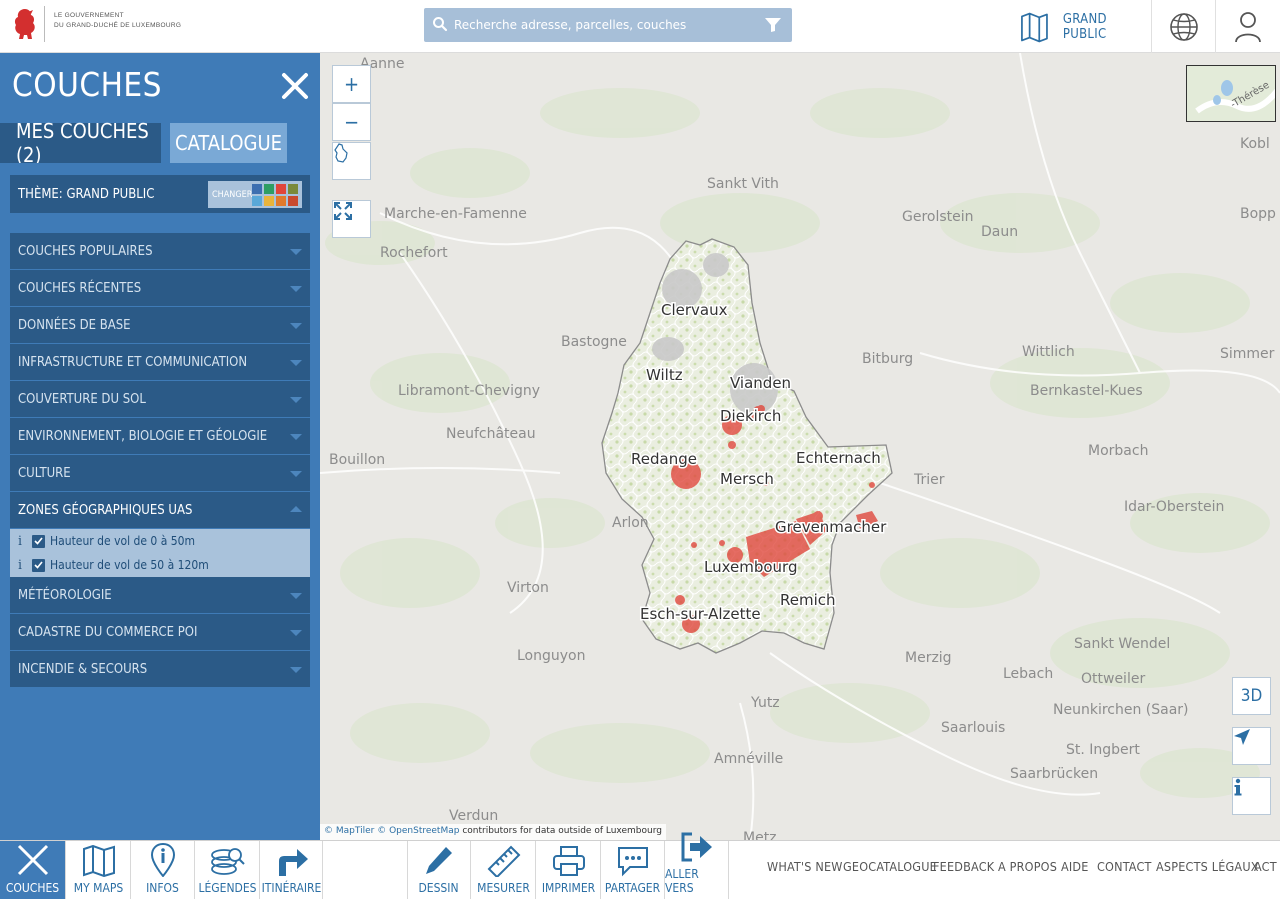 The height and width of the screenshot is (900, 1280). What do you see at coordinates (133, 362) in the screenshot?
I see `category-label: INFRASTRUCTURE ET COMMUNICATION` at bounding box center [133, 362].